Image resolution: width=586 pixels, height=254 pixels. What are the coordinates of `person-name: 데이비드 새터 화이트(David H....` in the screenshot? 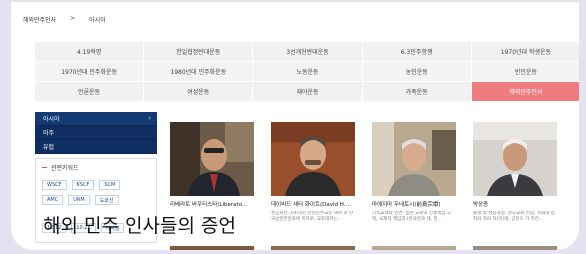 It's located at (313, 204).